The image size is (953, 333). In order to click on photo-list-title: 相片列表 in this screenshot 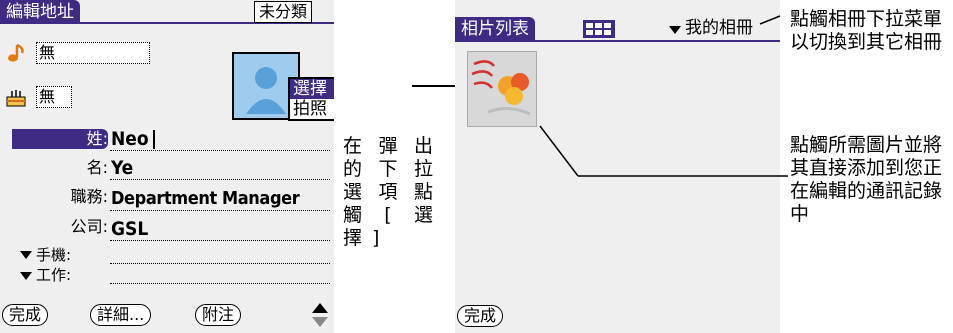, I will do `click(495, 29)`.